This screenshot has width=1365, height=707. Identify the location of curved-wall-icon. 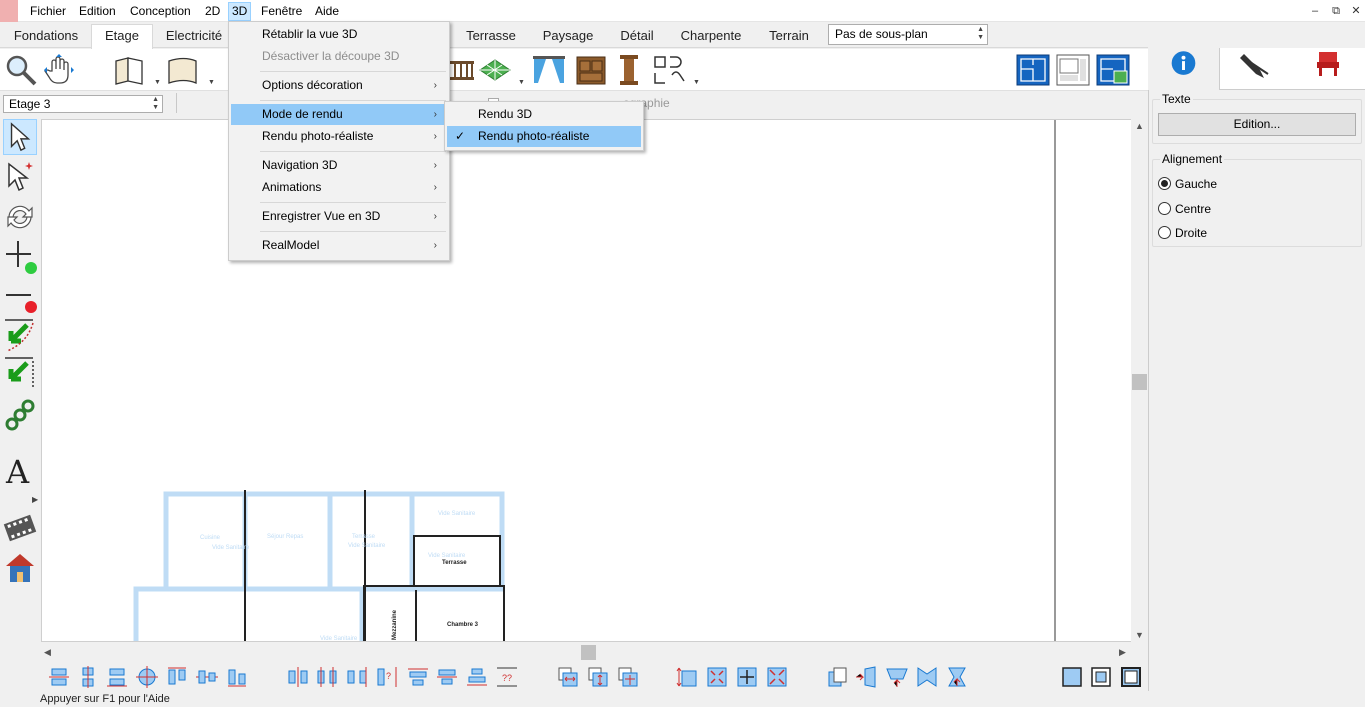
(183, 70).